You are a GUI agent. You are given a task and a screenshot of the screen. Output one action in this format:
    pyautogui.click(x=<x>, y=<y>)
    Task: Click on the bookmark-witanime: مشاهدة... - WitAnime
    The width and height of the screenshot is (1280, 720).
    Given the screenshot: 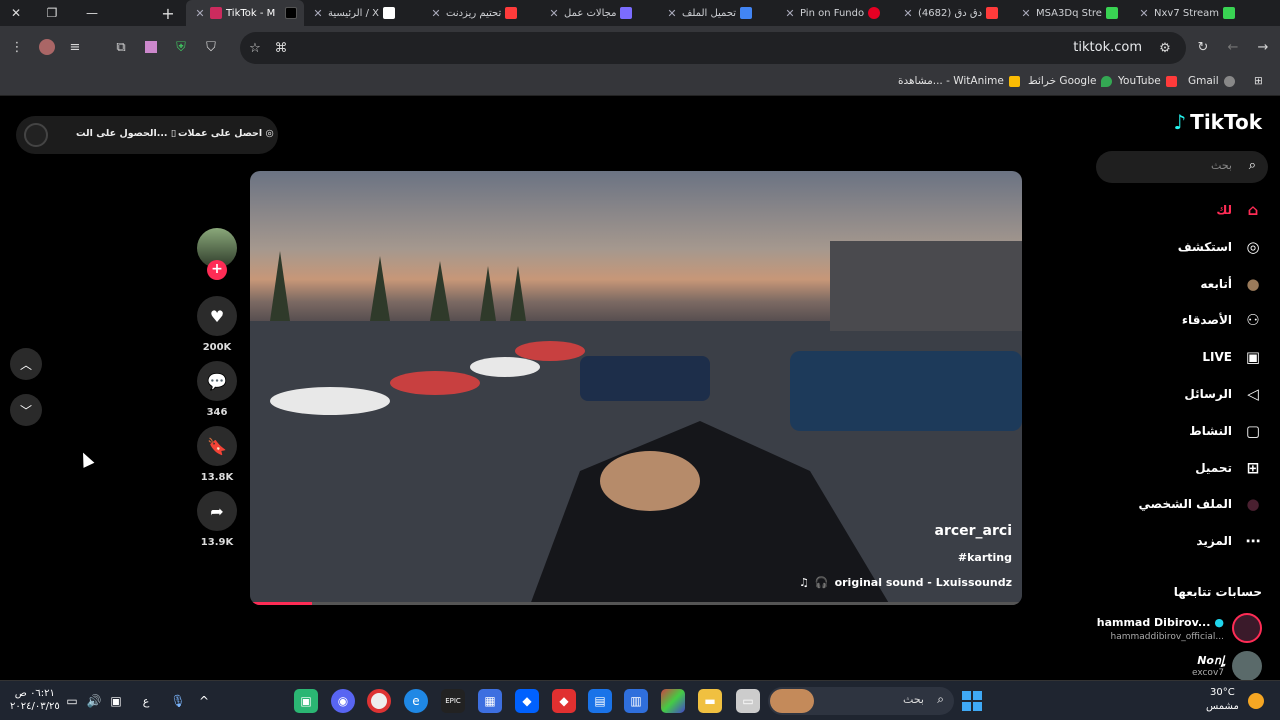 What is the action you would take?
    pyautogui.click(x=959, y=81)
    